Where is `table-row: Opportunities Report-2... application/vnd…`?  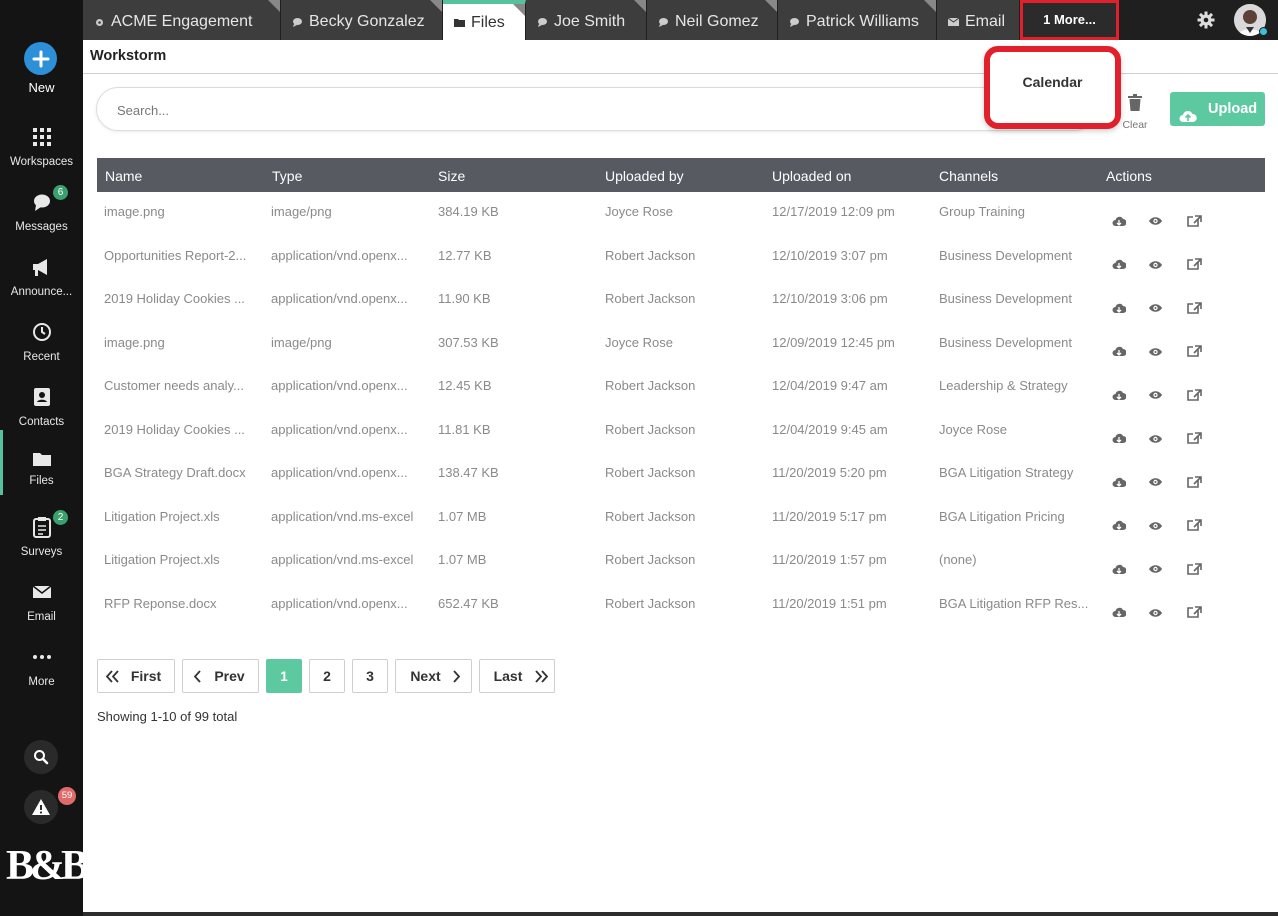 table-row: Opportunities Report-2... application/vnd… is located at coordinates (681, 264).